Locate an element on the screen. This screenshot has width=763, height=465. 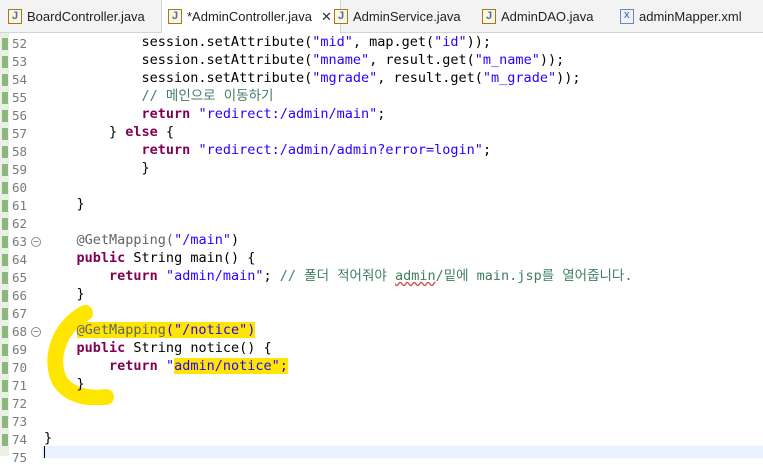
code-line-56: return "redirect:/admin/main"; is located at coordinates (263, 114).